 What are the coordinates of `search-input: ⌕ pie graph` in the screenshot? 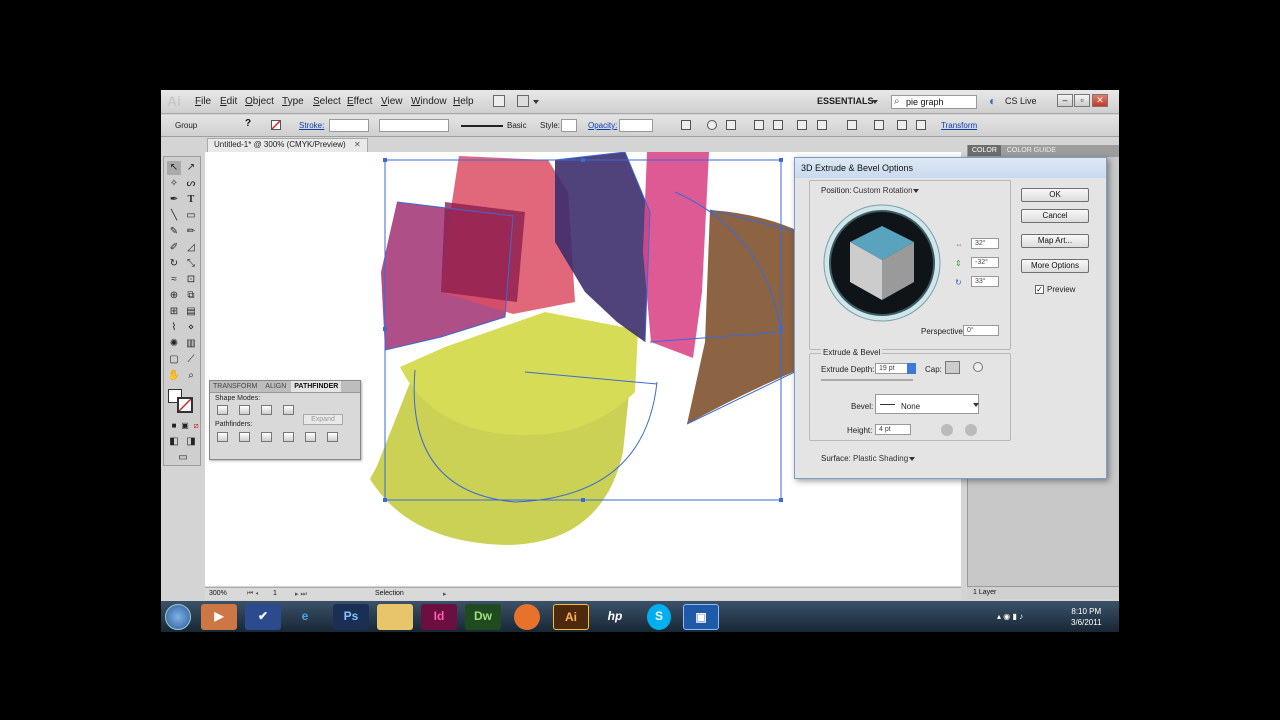 It's located at (934, 102).